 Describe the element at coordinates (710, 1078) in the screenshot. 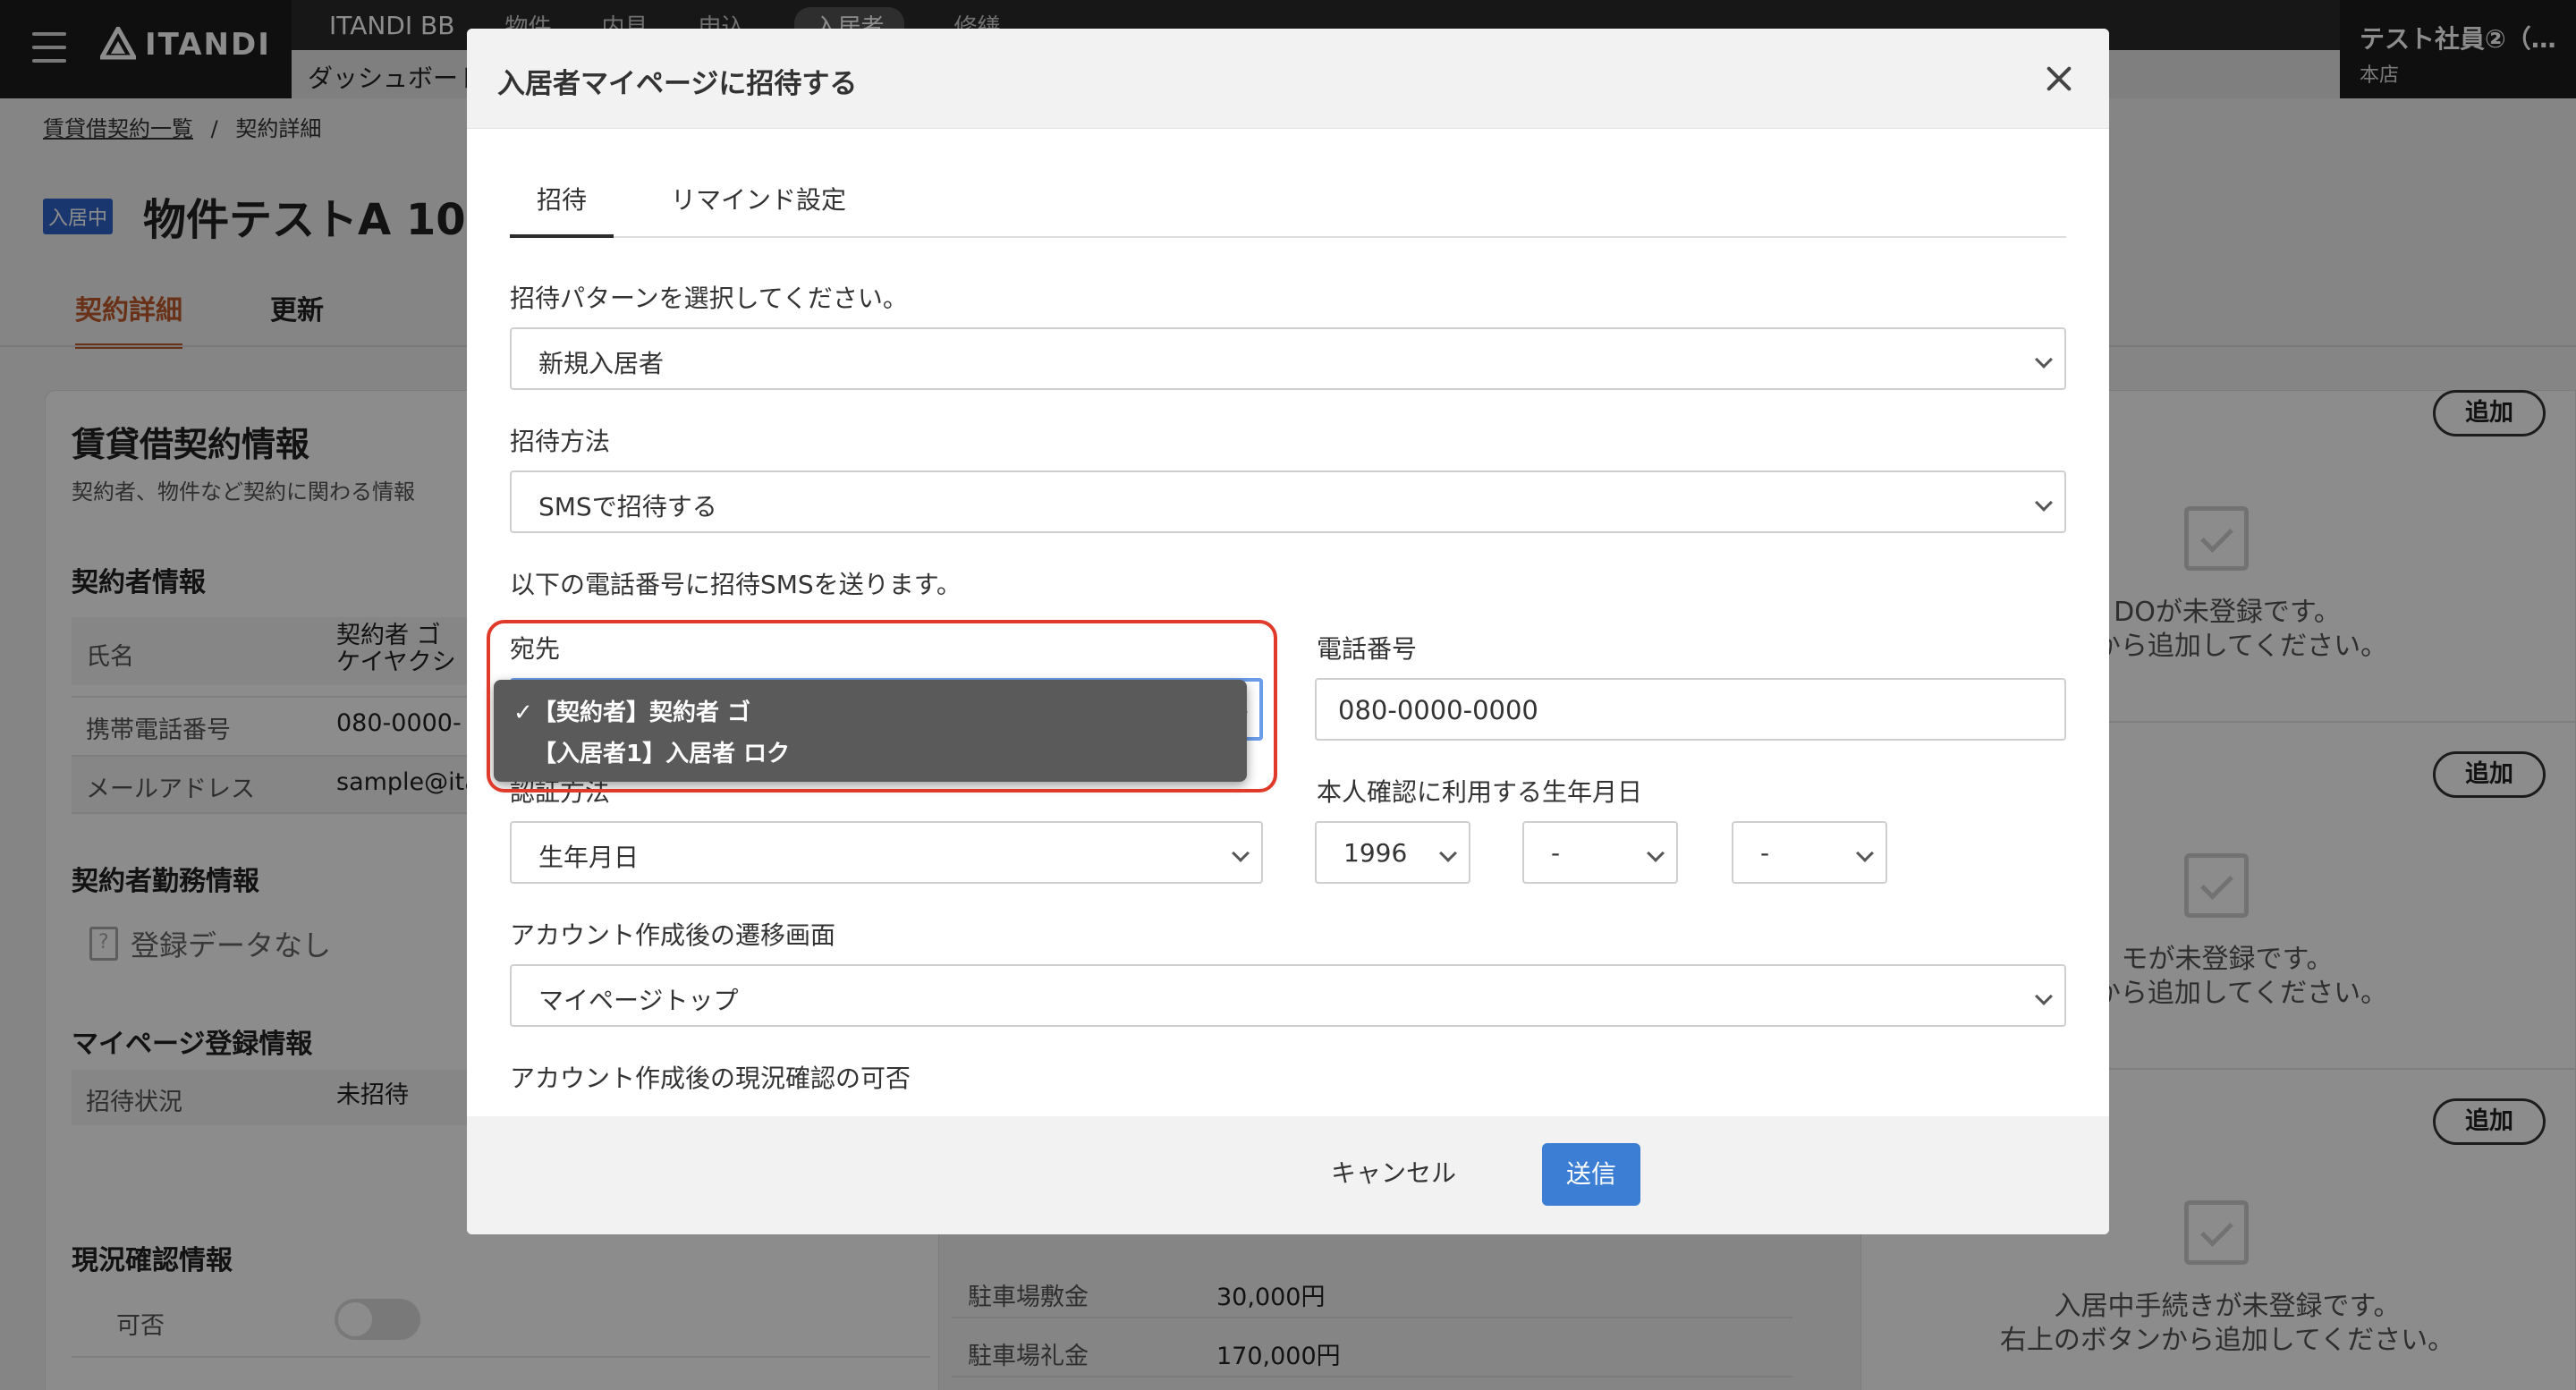

I see `after-check-label: アカウント作成後の現況確認の可否` at that location.